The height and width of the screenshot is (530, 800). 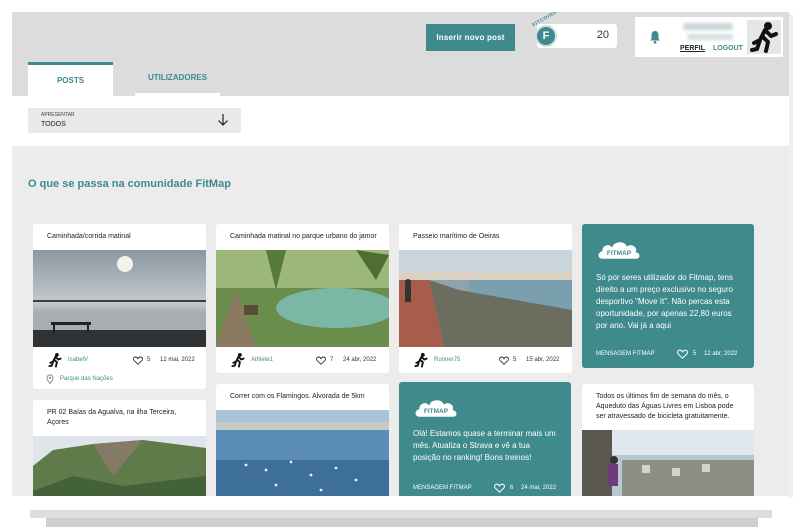 I want to click on message-meta: MENSAGEM FITMAP 5 12 abr, 2022, so click(x=668, y=355).